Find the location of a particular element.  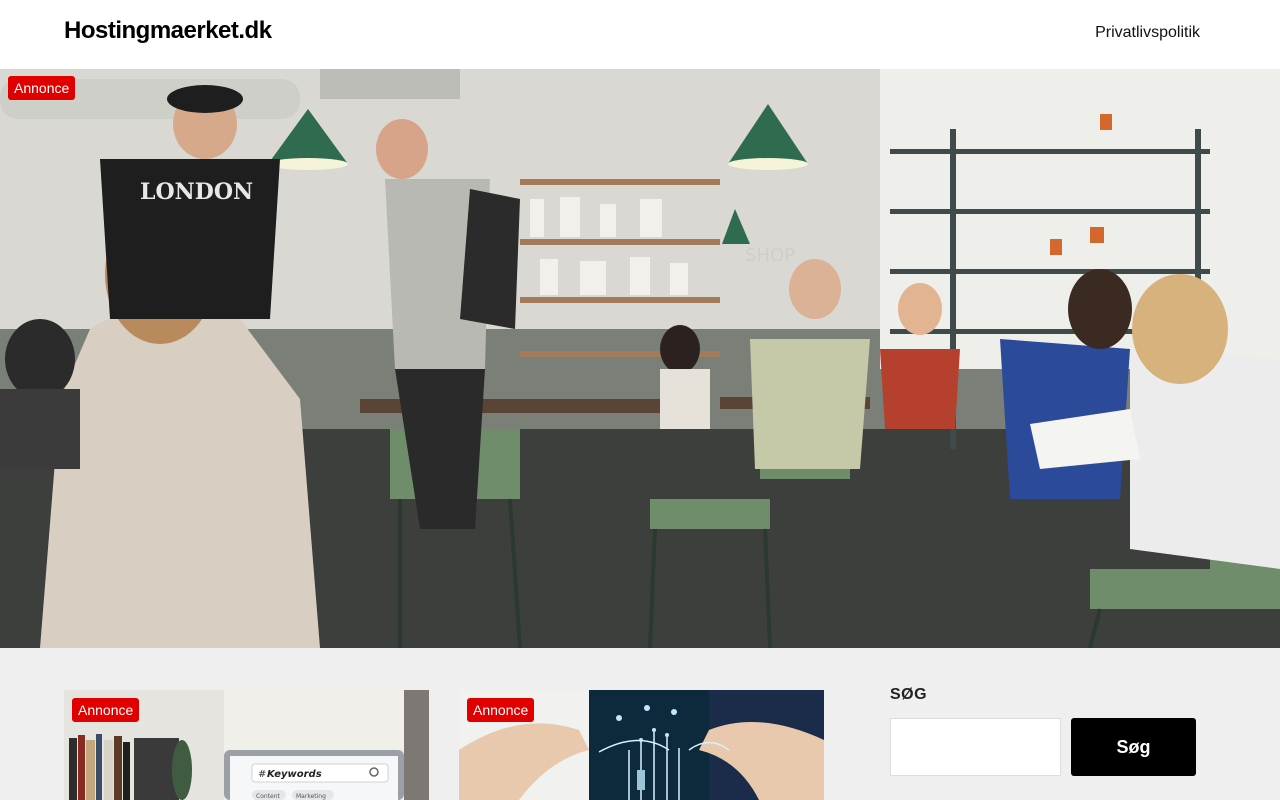

article-card: # Keywords Content Marketing Annonce is located at coordinates (246, 745).